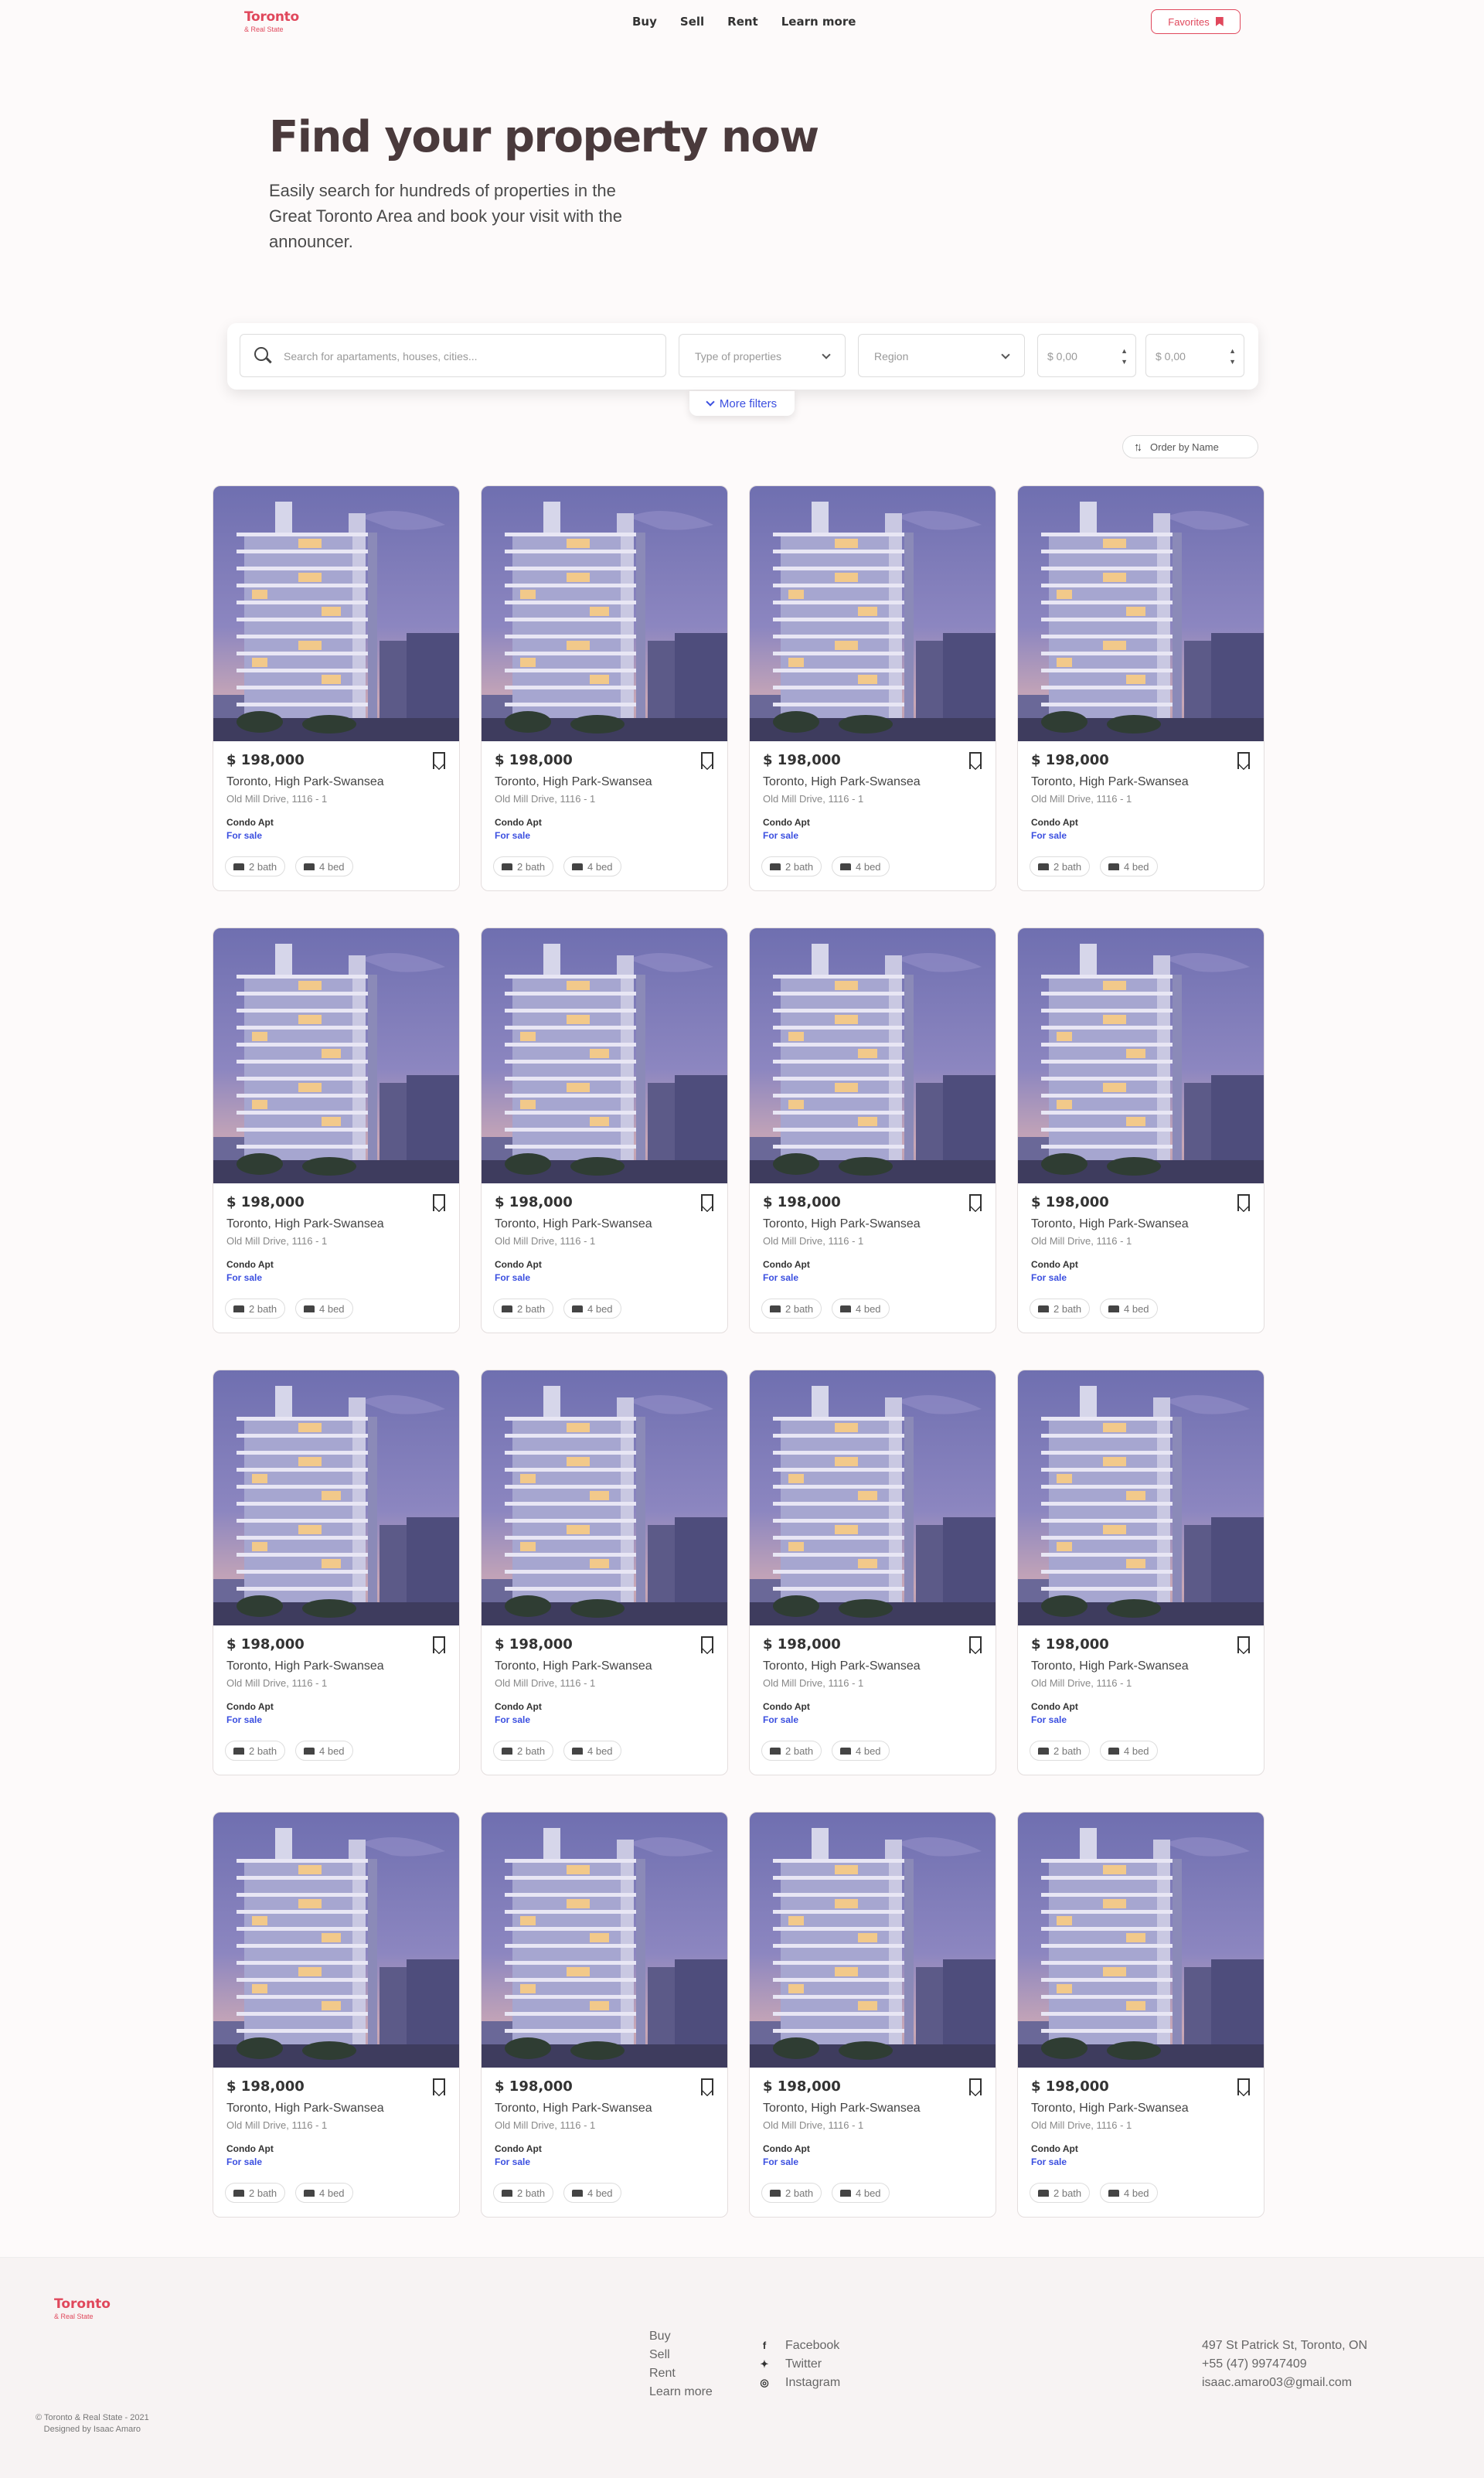 The height and width of the screenshot is (2478, 1484). What do you see at coordinates (1110, 781) in the screenshot?
I see `property-location: Toronto, High Park-Swansea` at bounding box center [1110, 781].